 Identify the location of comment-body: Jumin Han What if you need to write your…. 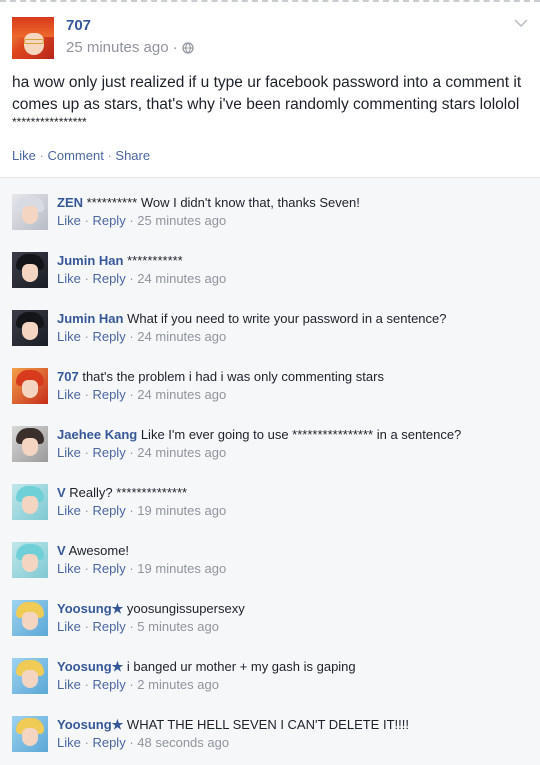
(294, 327).